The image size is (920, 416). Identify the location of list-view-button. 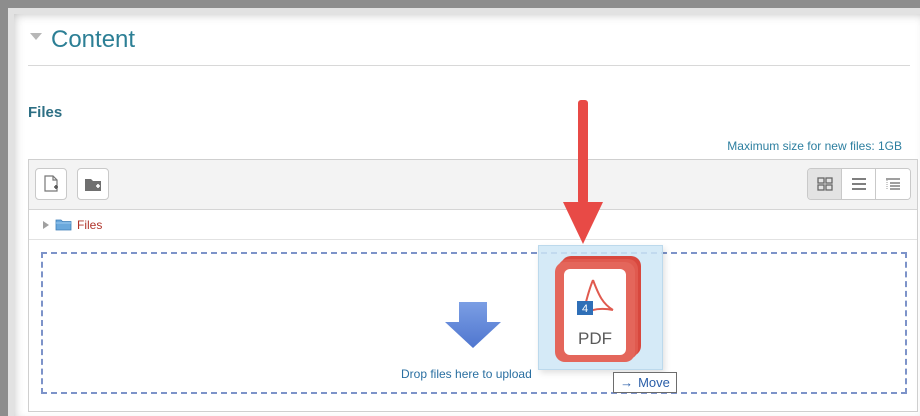
(859, 184).